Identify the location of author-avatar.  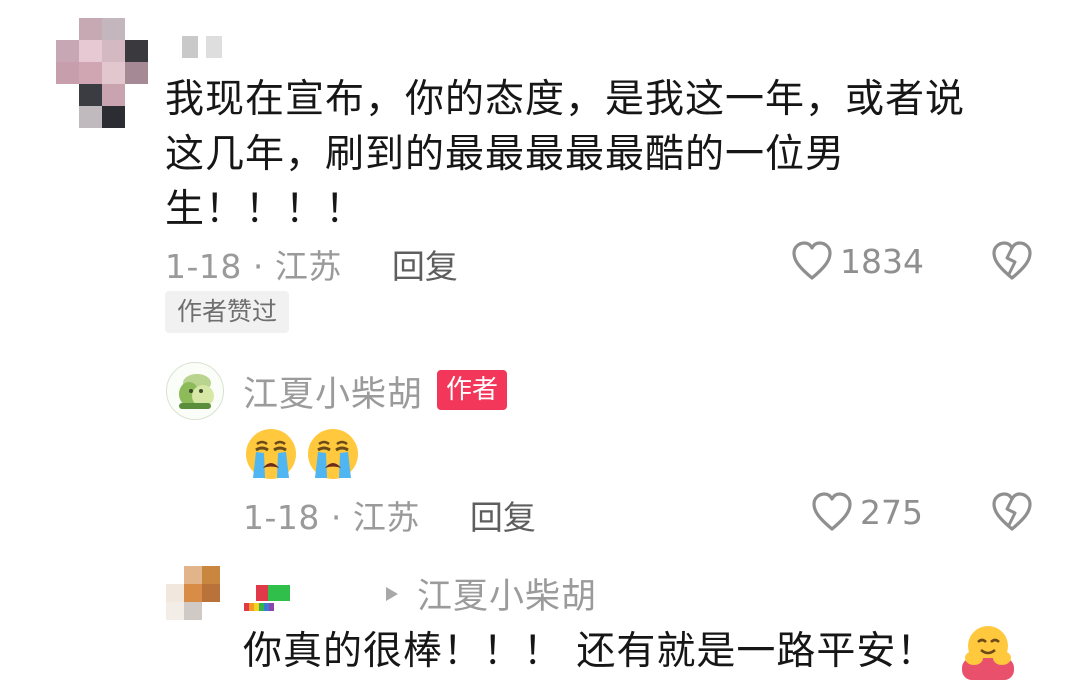
(195, 391).